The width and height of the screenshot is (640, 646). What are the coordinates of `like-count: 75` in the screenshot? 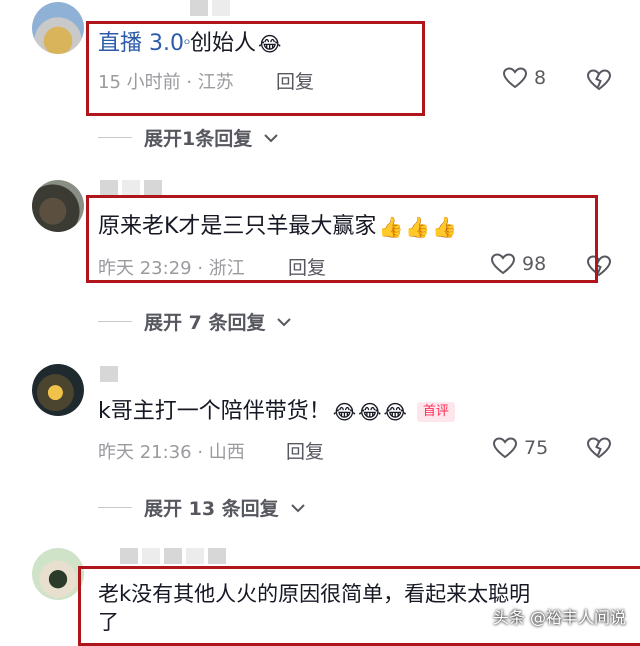 It's located at (536, 448).